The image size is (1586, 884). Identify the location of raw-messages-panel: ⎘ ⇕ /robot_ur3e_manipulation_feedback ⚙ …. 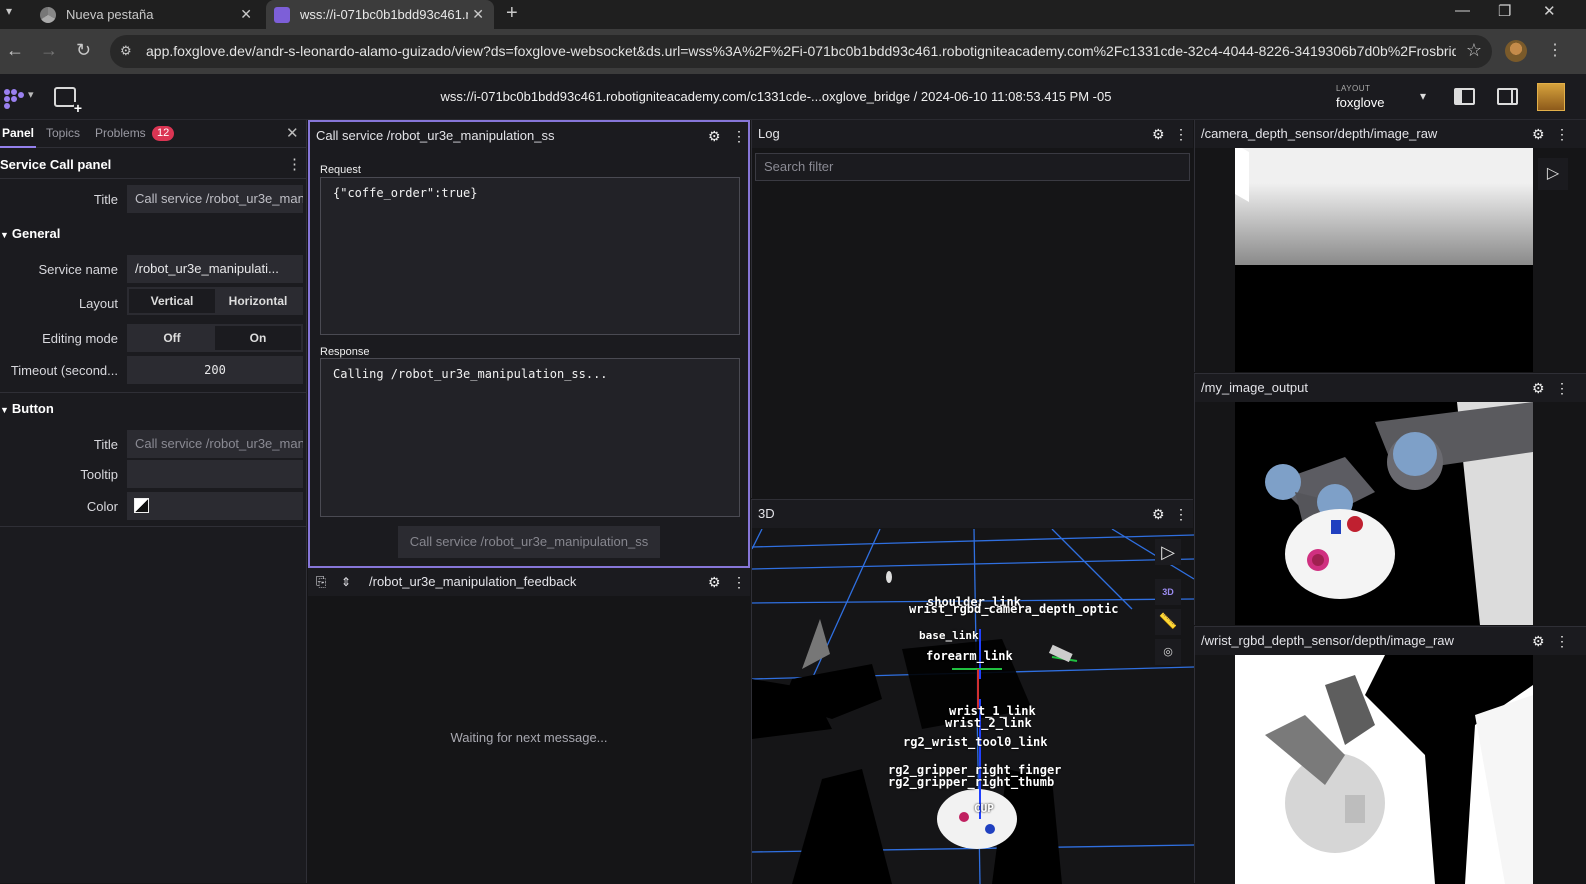
(529, 725).